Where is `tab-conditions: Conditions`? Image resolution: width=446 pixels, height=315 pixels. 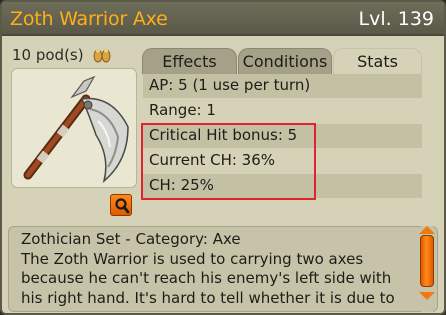 tab-conditions: Conditions is located at coordinates (285, 61).